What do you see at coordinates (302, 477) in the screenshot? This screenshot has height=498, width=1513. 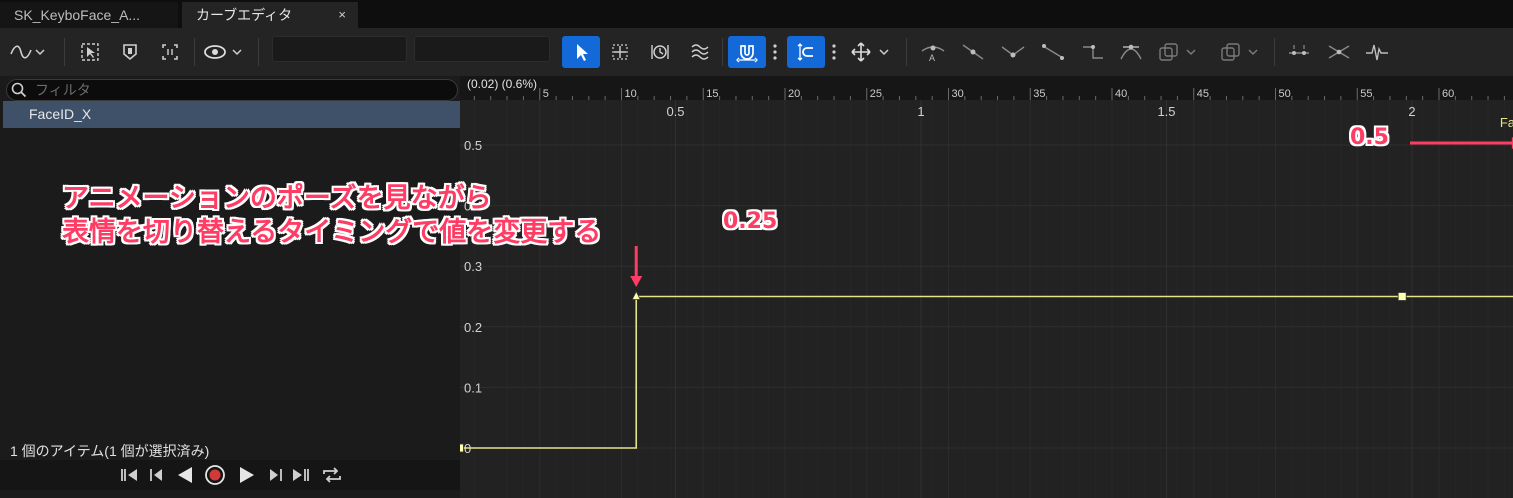 I see `last-frame-icon` at bounding box center [302, 477].